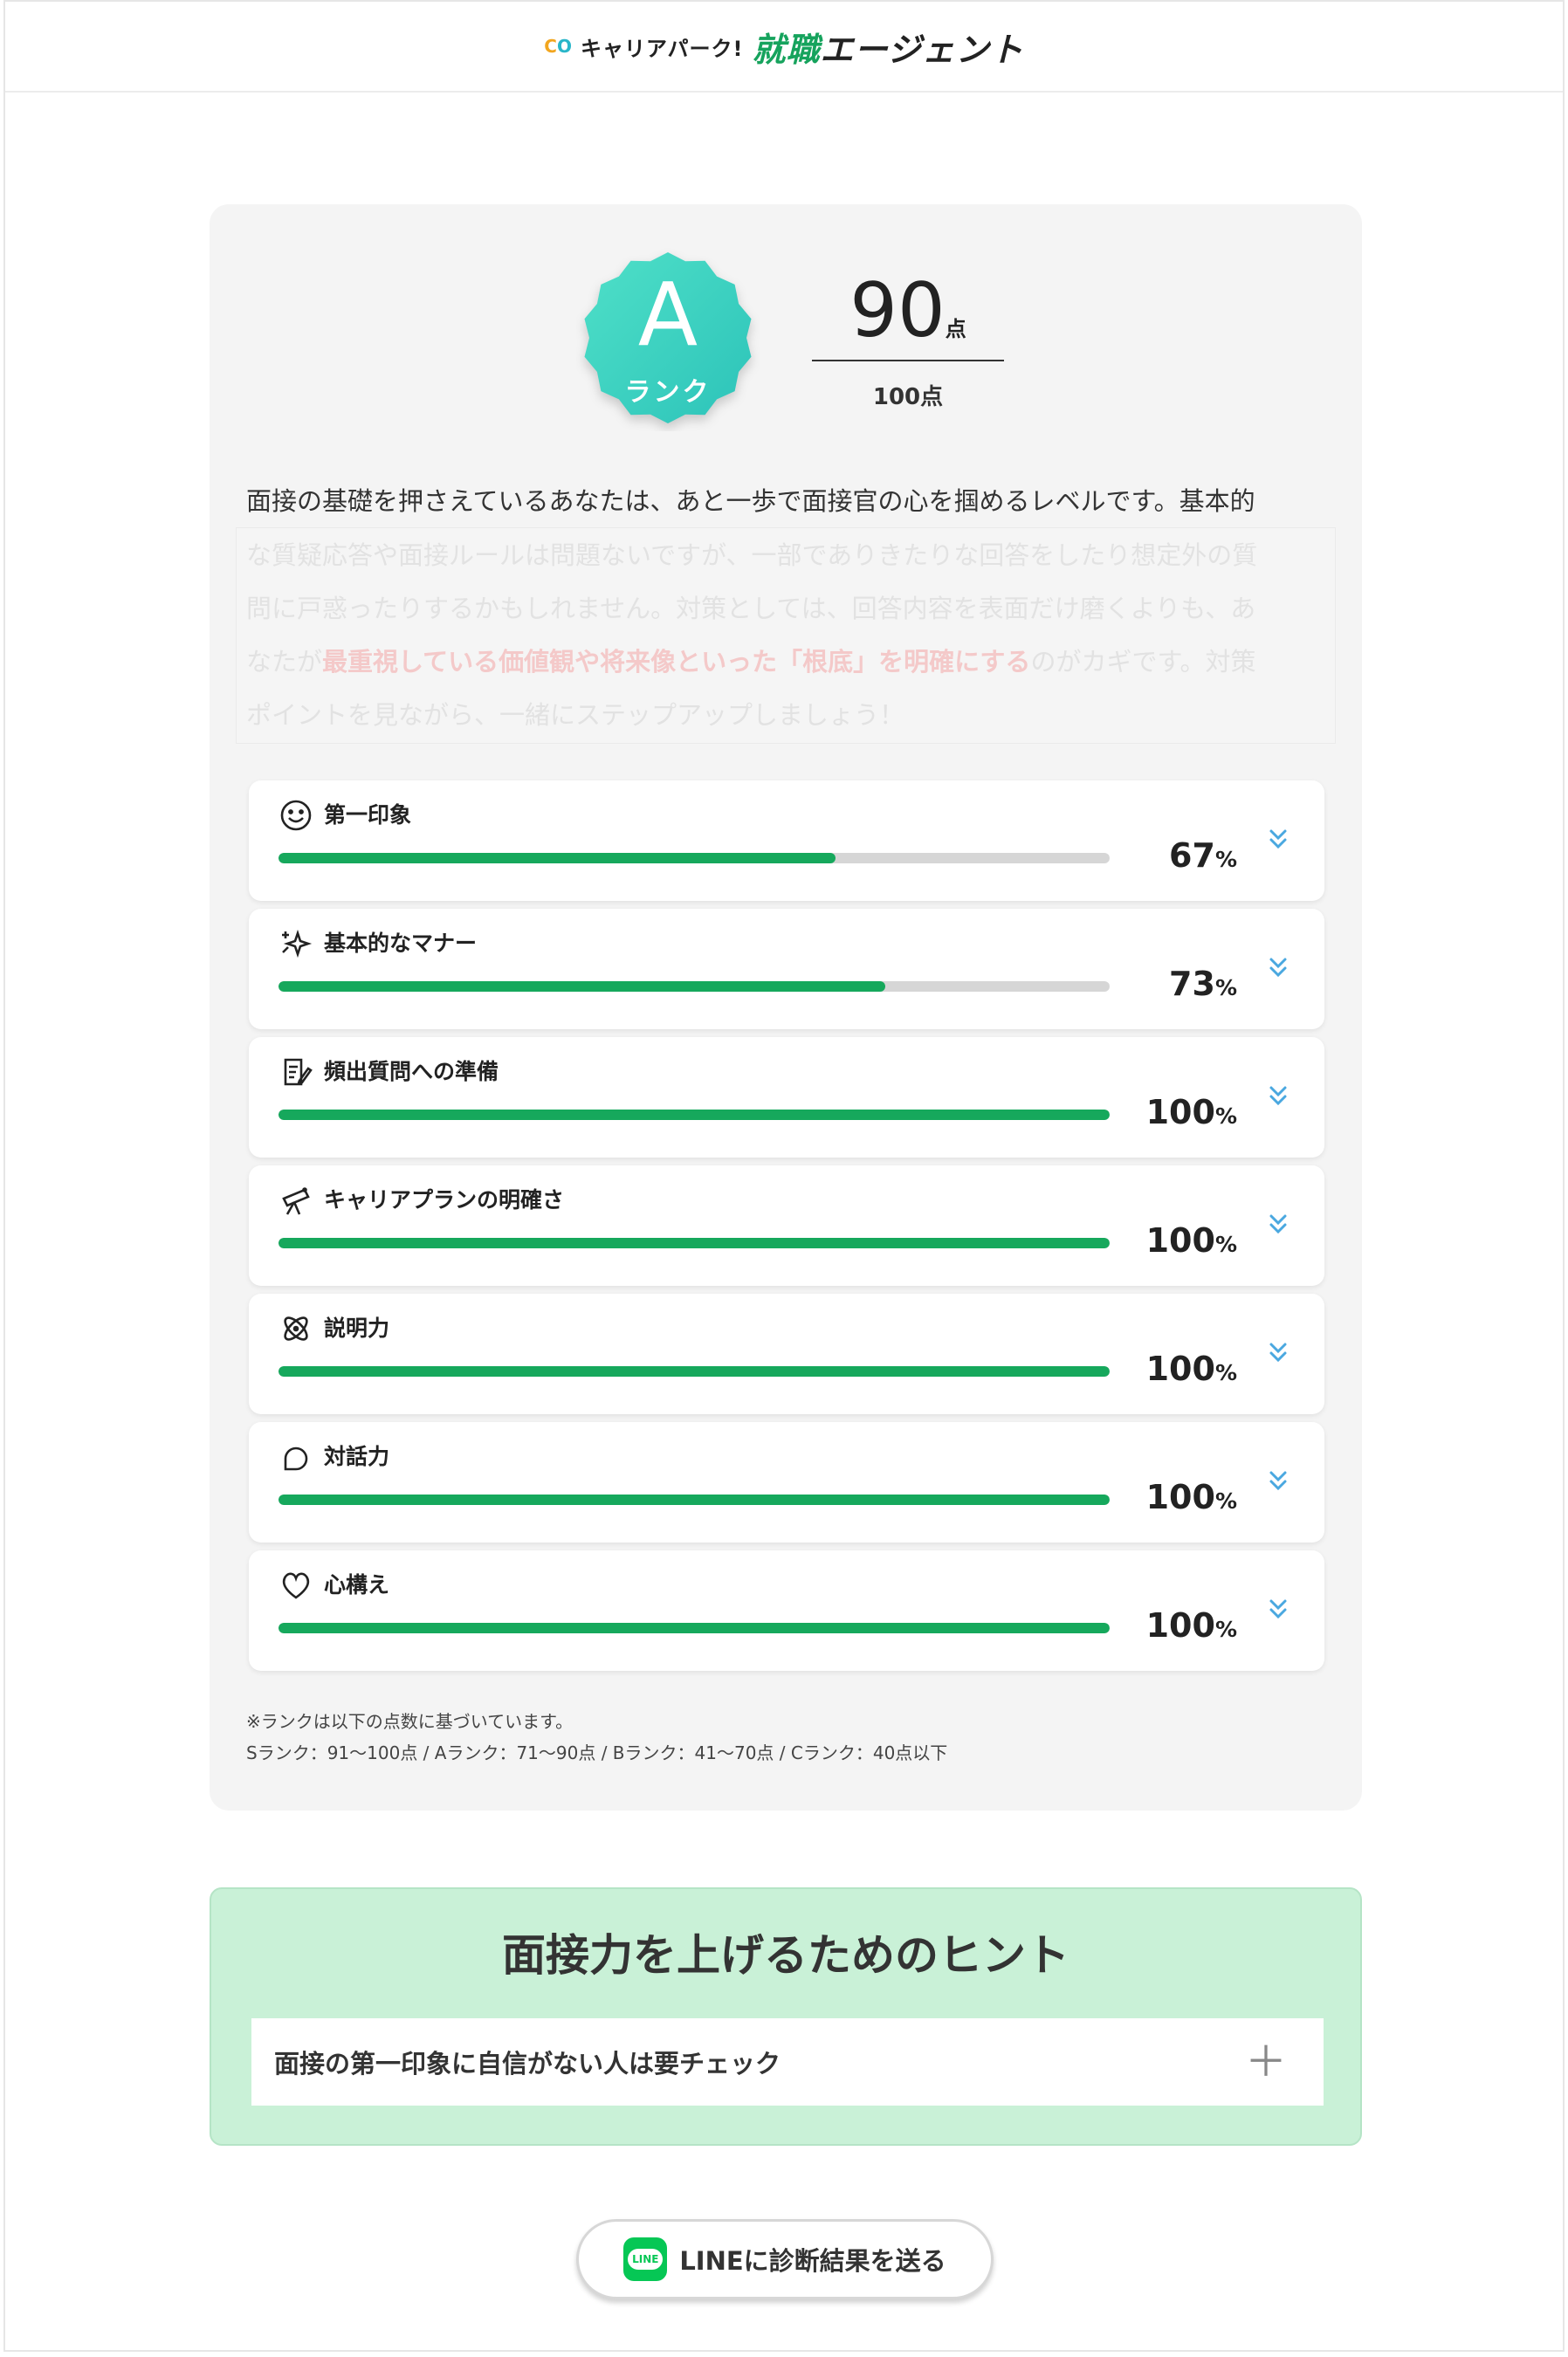 Image resolution: width=1568 pixels, height=2357 pixels. I want to click on score-box: 90点 100点, so click(908, 339).